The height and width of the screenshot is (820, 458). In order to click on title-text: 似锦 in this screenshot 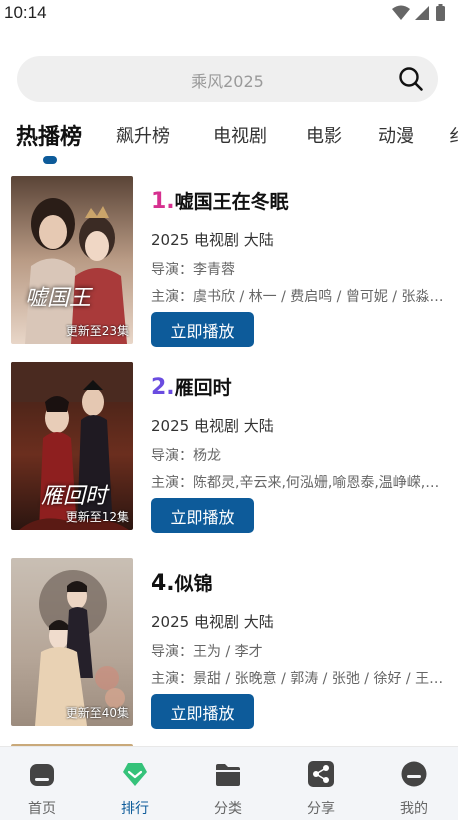, I will do `click(193, 584)`.